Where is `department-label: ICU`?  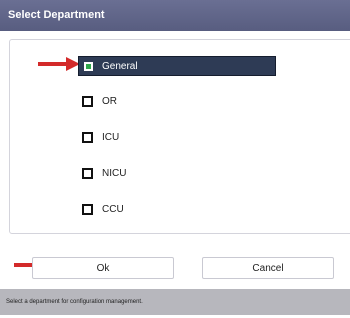
department-label: ICU is located at coordinates (111, 137).